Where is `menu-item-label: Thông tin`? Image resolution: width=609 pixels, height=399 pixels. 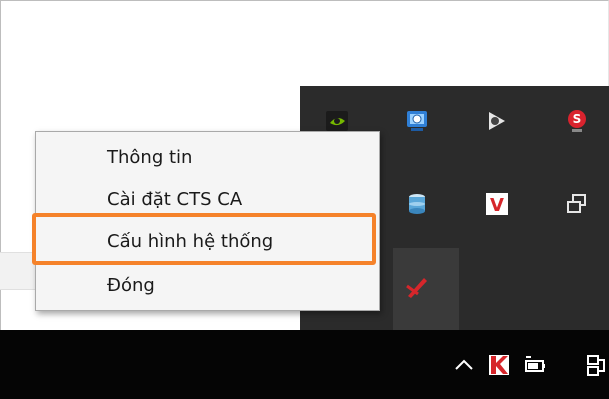 menu-item-label: Thông tin is located at coordinates (150, 157).